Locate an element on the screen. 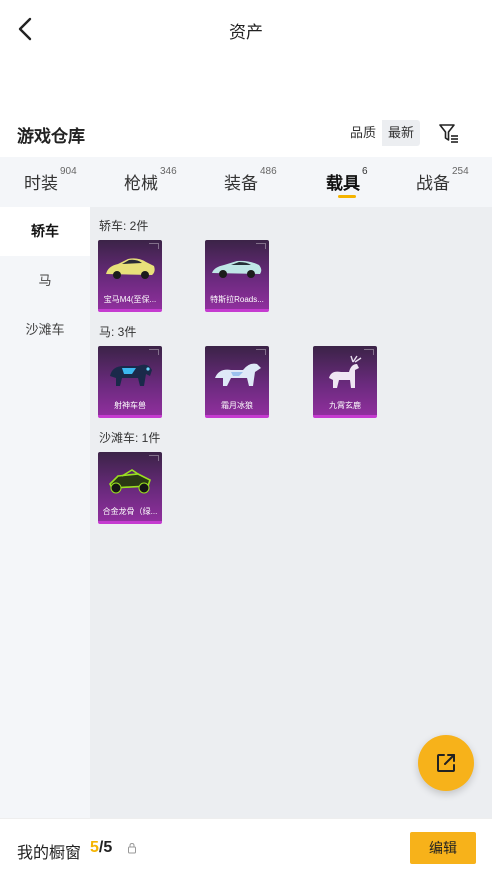  sidebar-item-sedan: 轿车 is located at coordinates (45, 231).